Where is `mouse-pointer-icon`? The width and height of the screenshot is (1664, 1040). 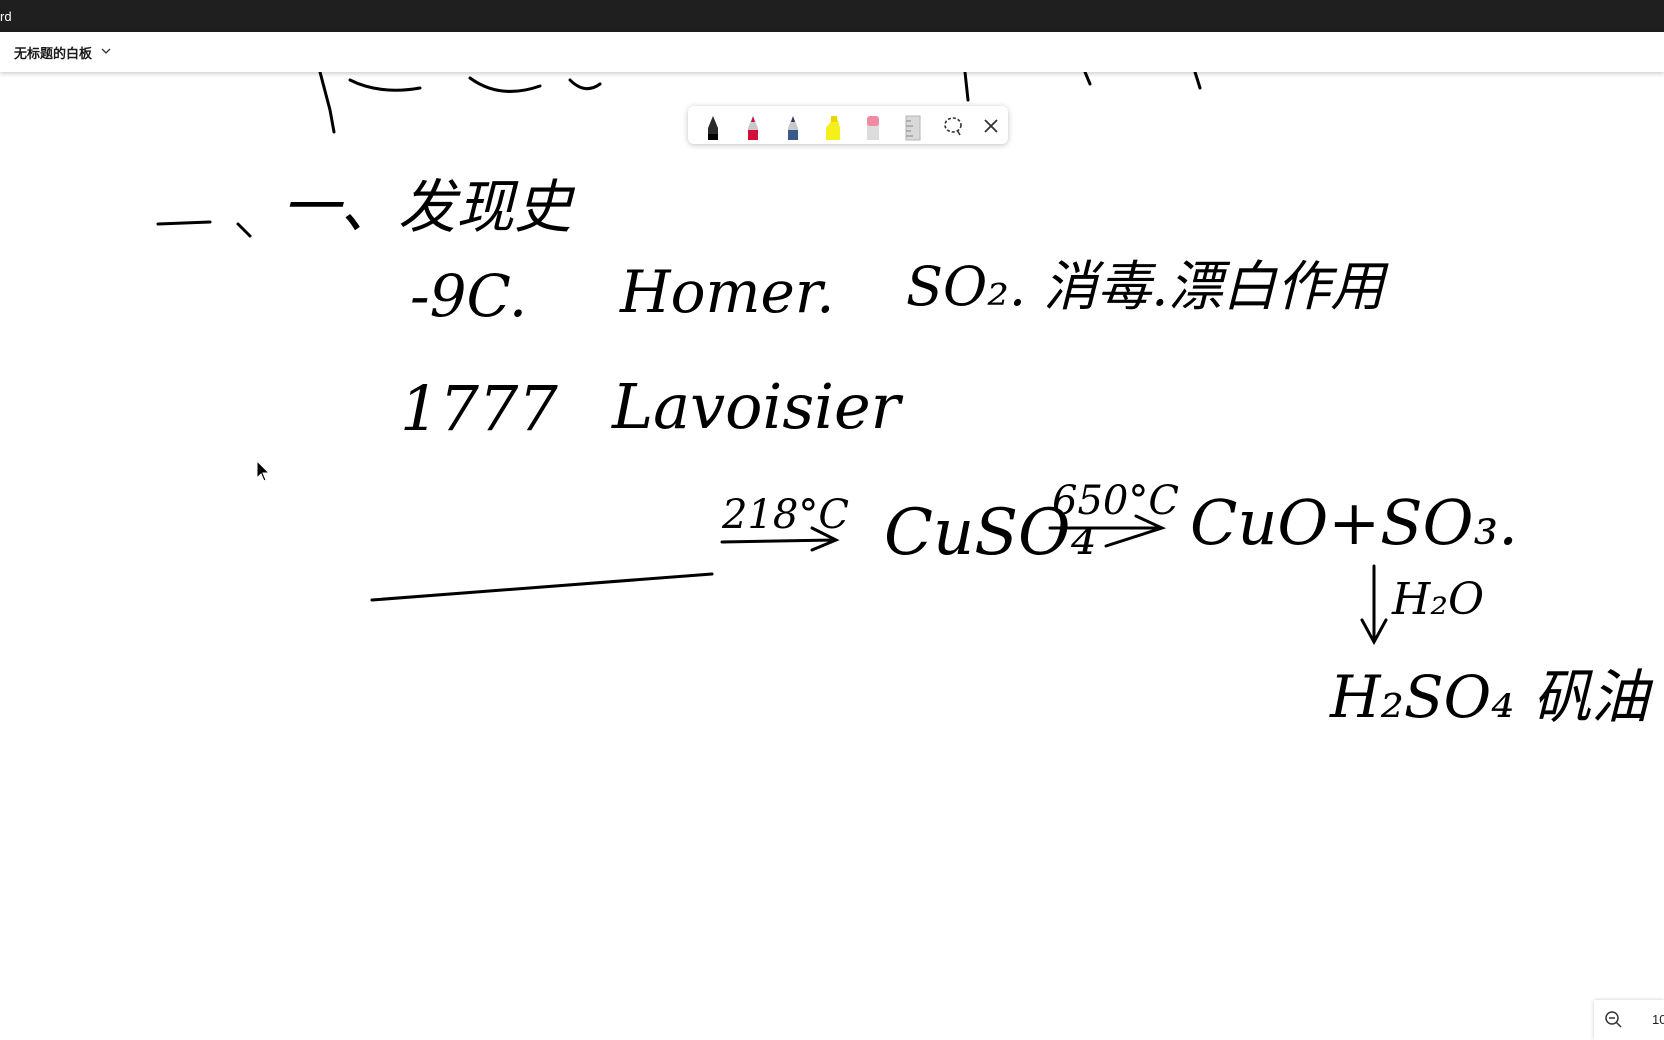
mouse-pointer-icon is located at coordinates (264, 470).